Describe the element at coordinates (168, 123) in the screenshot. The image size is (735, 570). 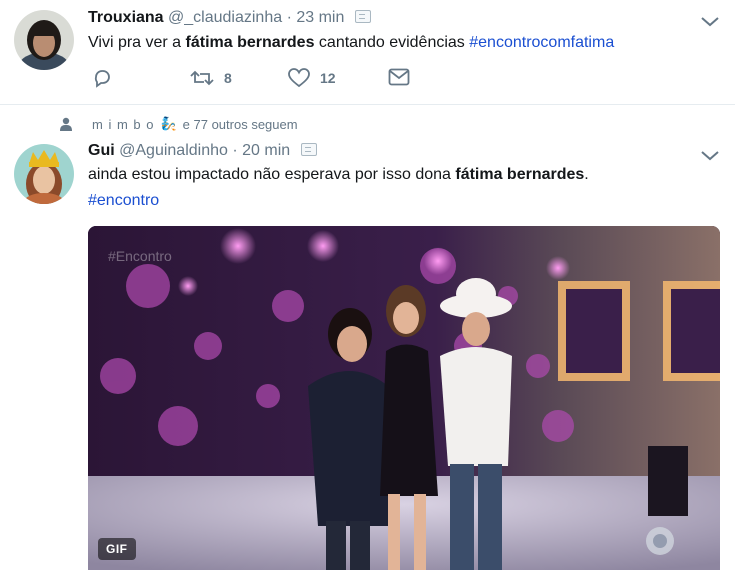
I see `context-emoji: 🧞` at that location.